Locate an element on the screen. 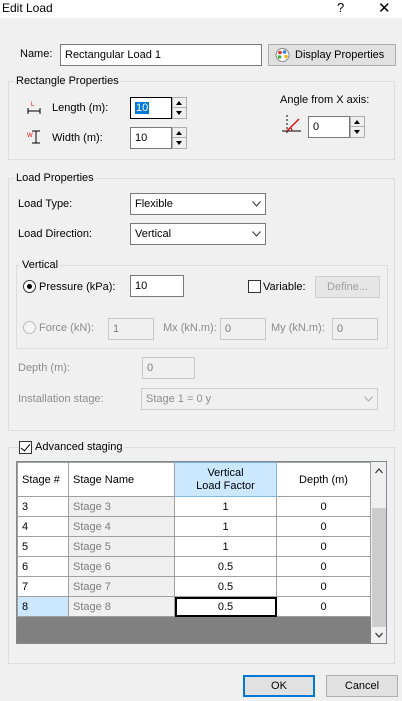 This screenshot has height=701, width=402. chevron-up-icon is located at coordinates (379, 471).